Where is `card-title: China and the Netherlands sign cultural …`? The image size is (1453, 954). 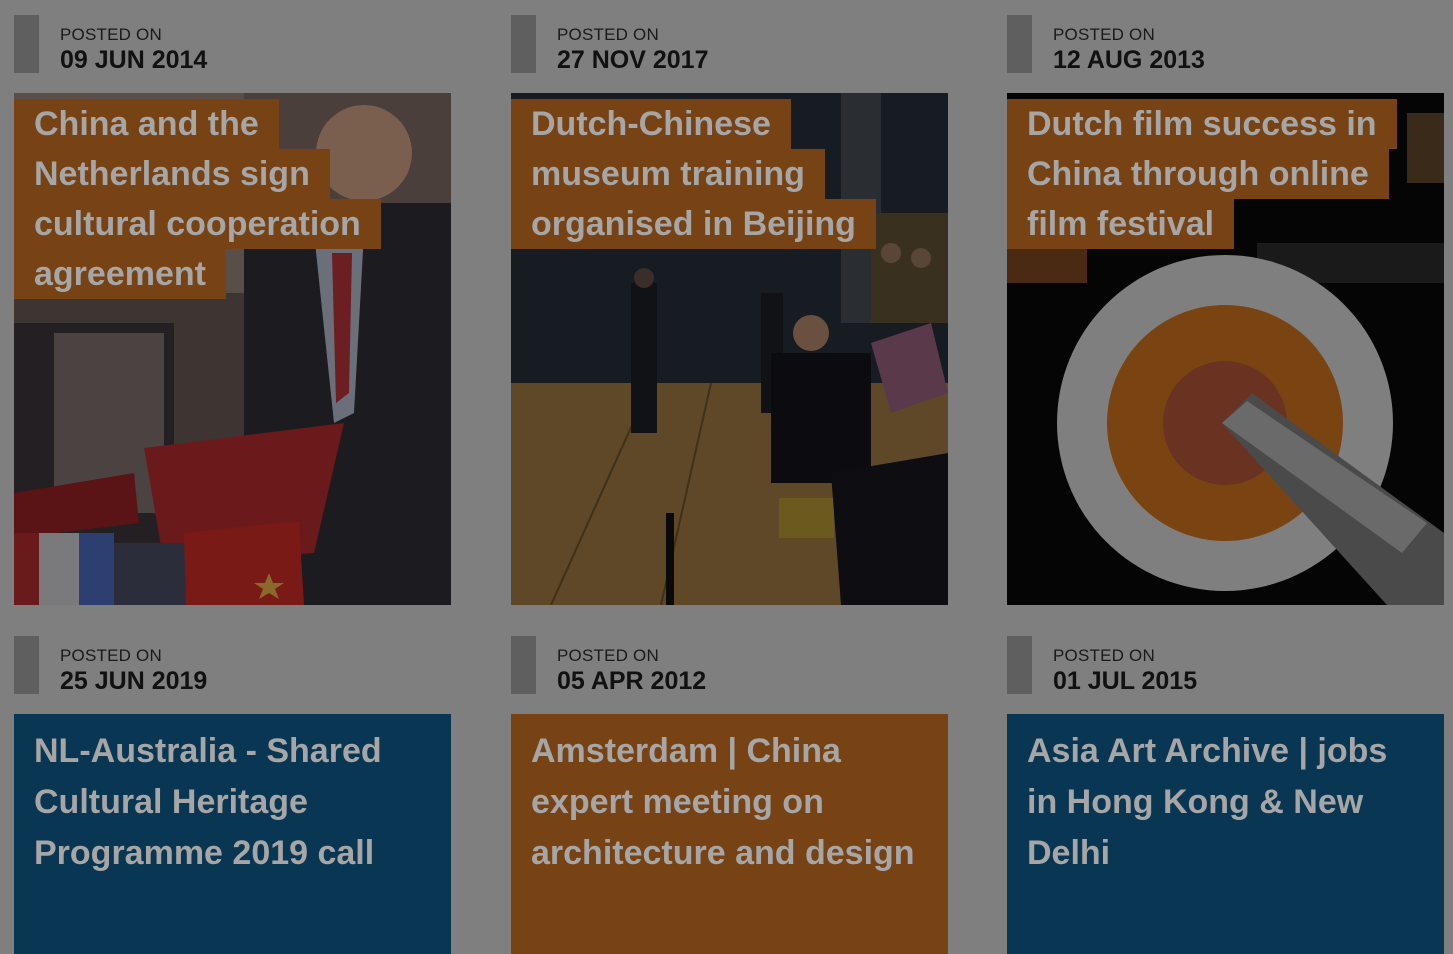 card-title: China and the Netherlands sign cultural … is located at coordinates (197, 199).